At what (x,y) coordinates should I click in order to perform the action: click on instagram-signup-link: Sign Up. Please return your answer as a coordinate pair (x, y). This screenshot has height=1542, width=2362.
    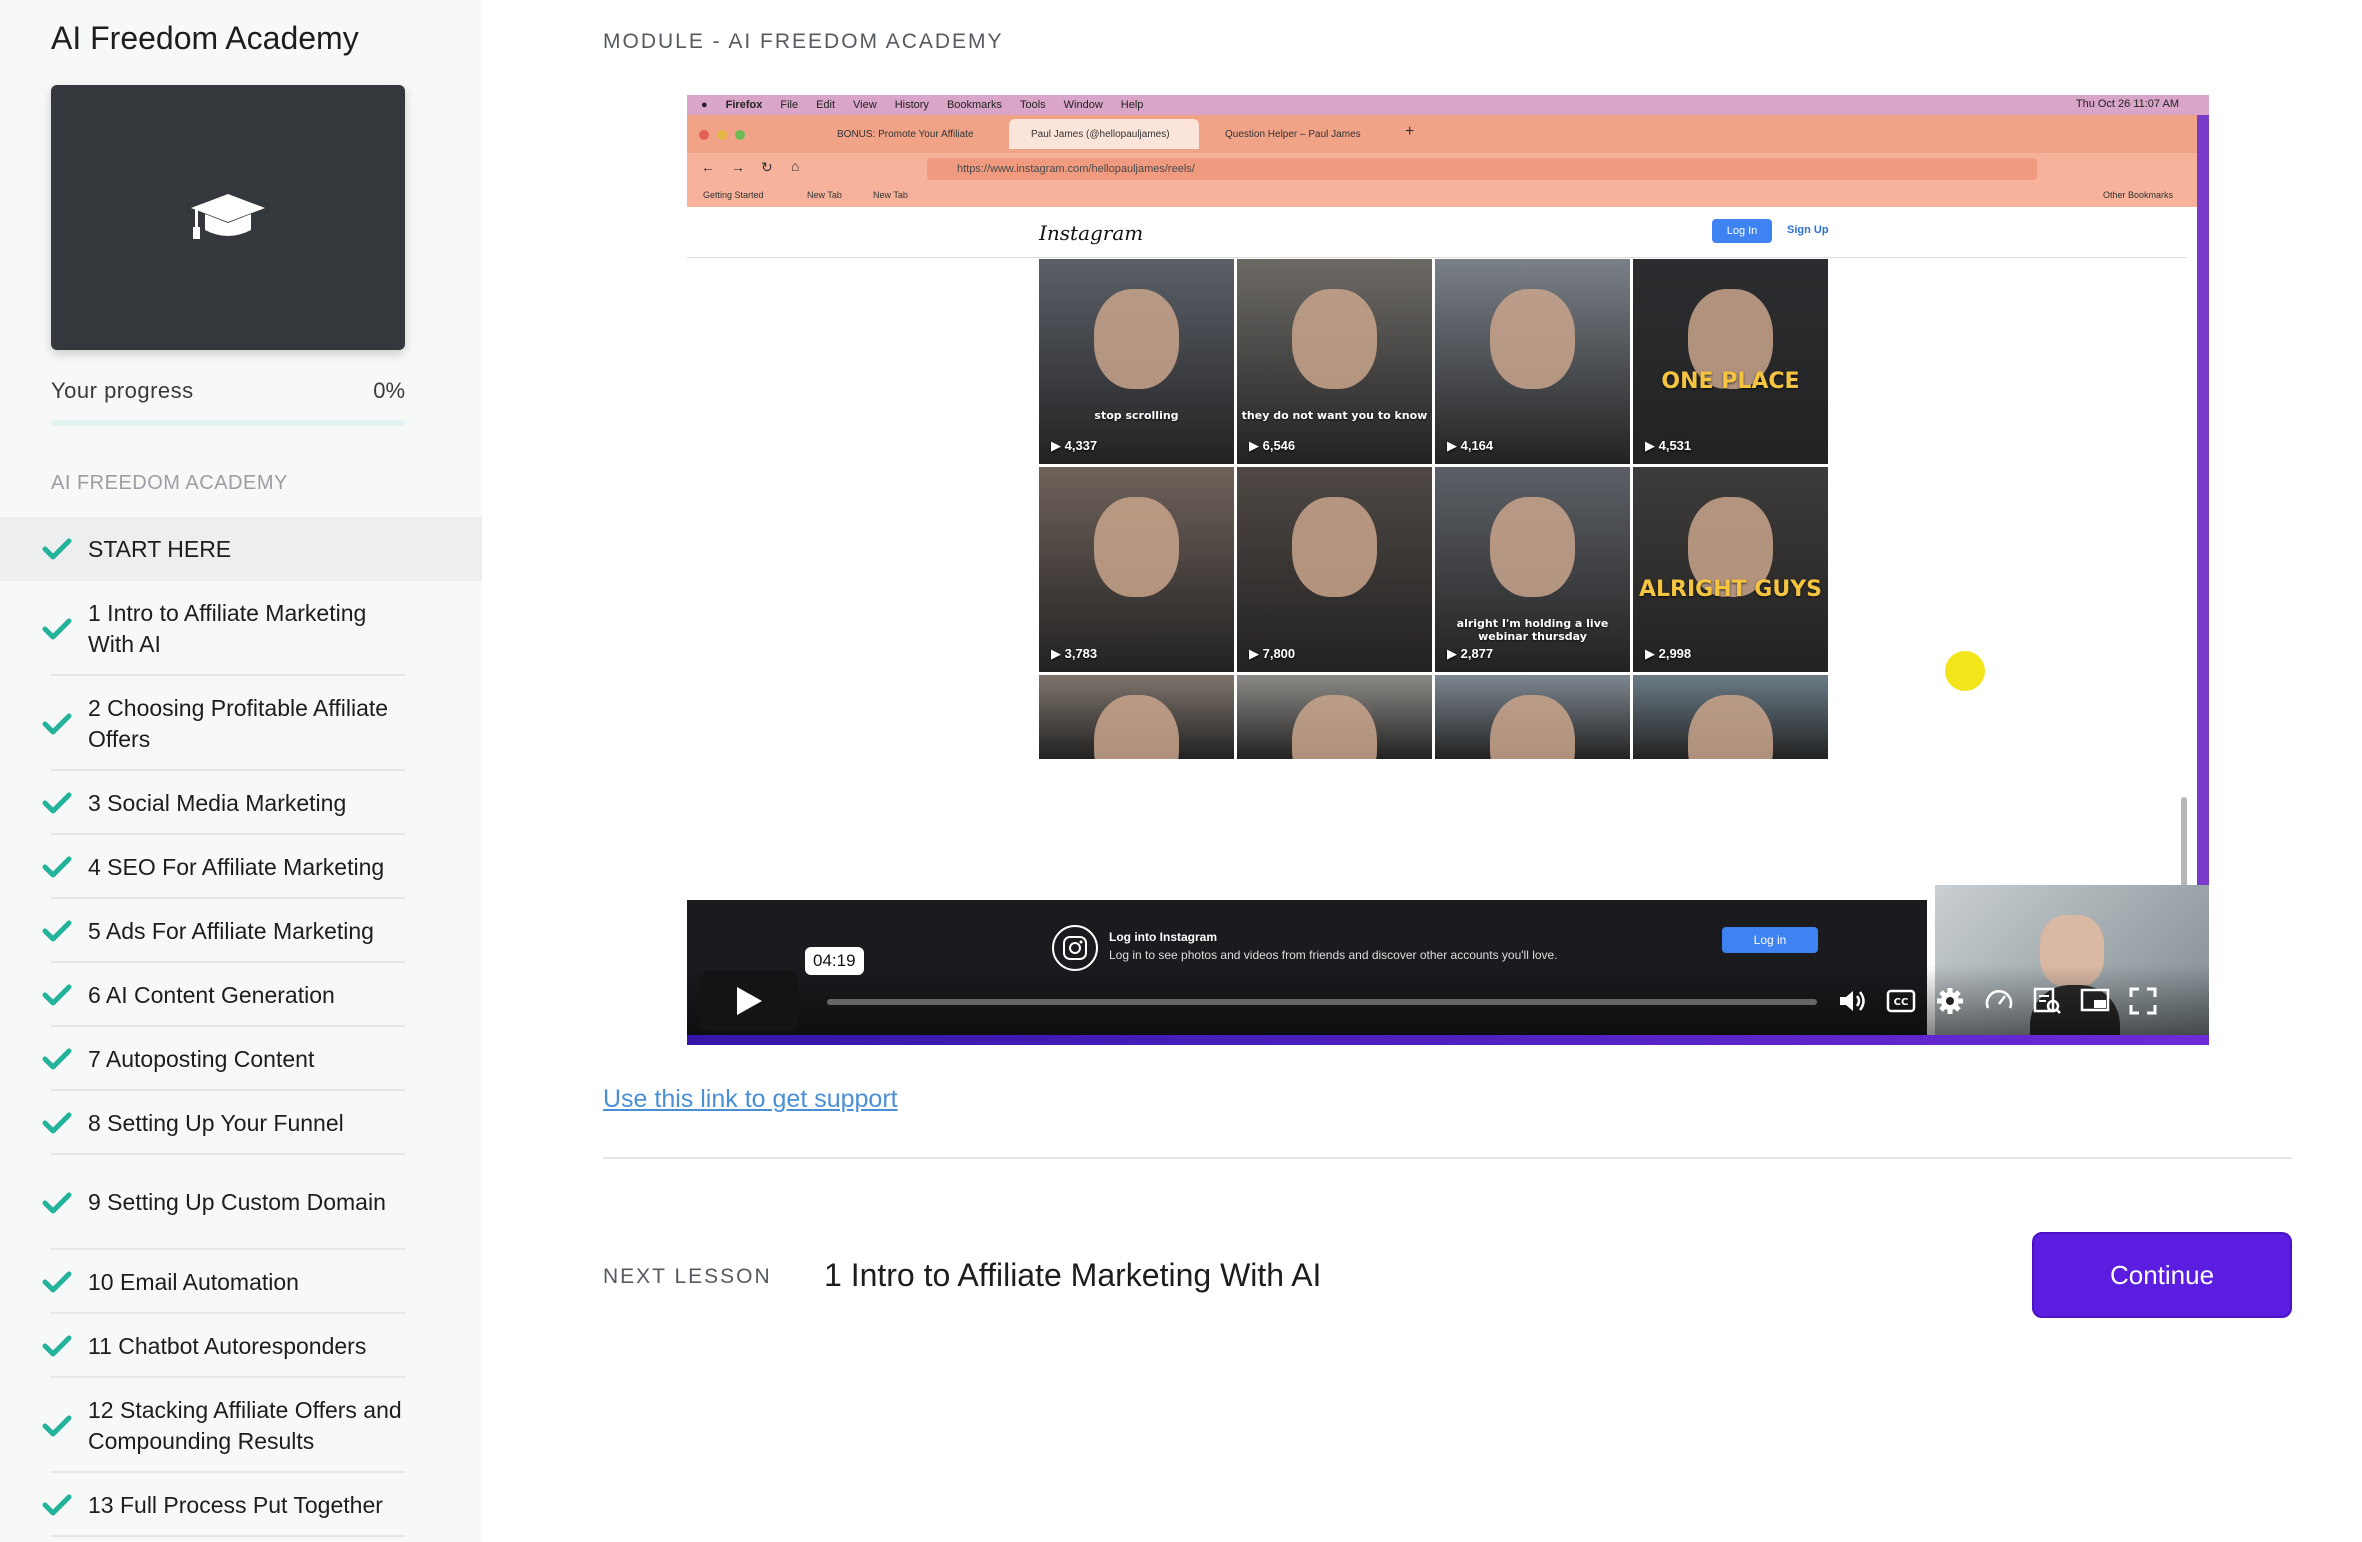
    Looking at the image, I should click on (1808, 230).